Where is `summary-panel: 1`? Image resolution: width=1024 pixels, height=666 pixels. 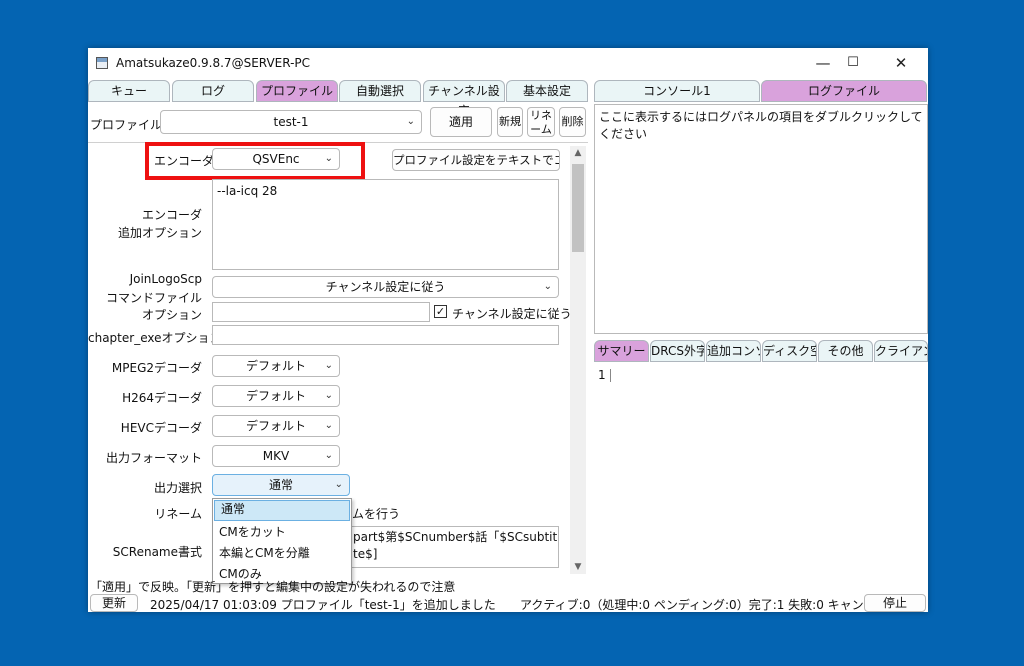
summary-panel: 1 is located at coordinates (761, 475).